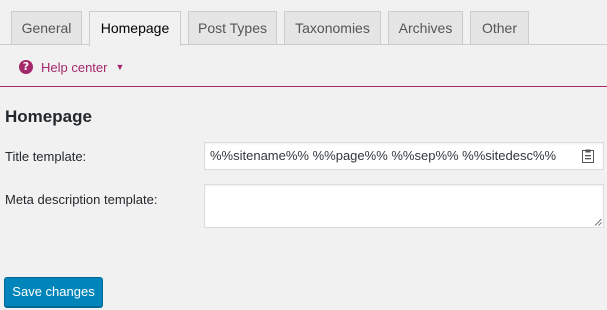 The image size is (607, 310). I want to click on meta-description-textarea, so click(404, 206).